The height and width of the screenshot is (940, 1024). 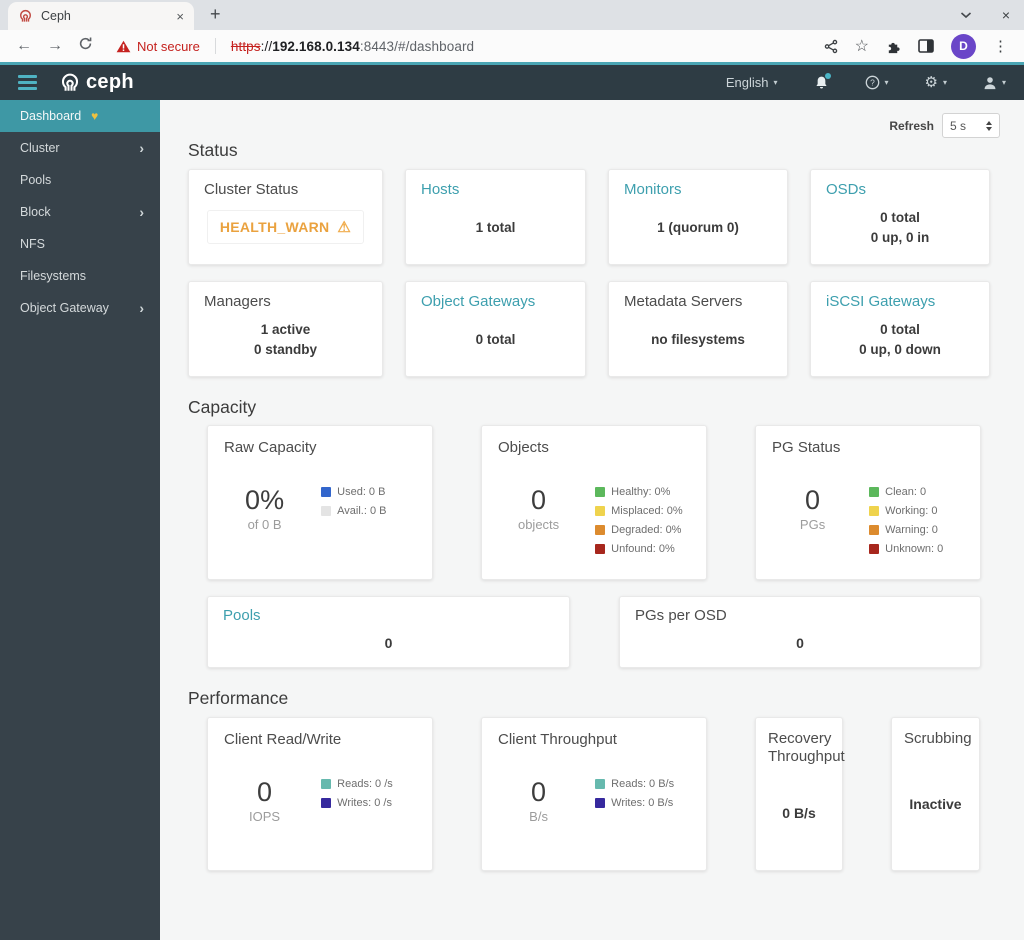 I want to click on pools-card: Pools 0, so click(x=388, y=632).